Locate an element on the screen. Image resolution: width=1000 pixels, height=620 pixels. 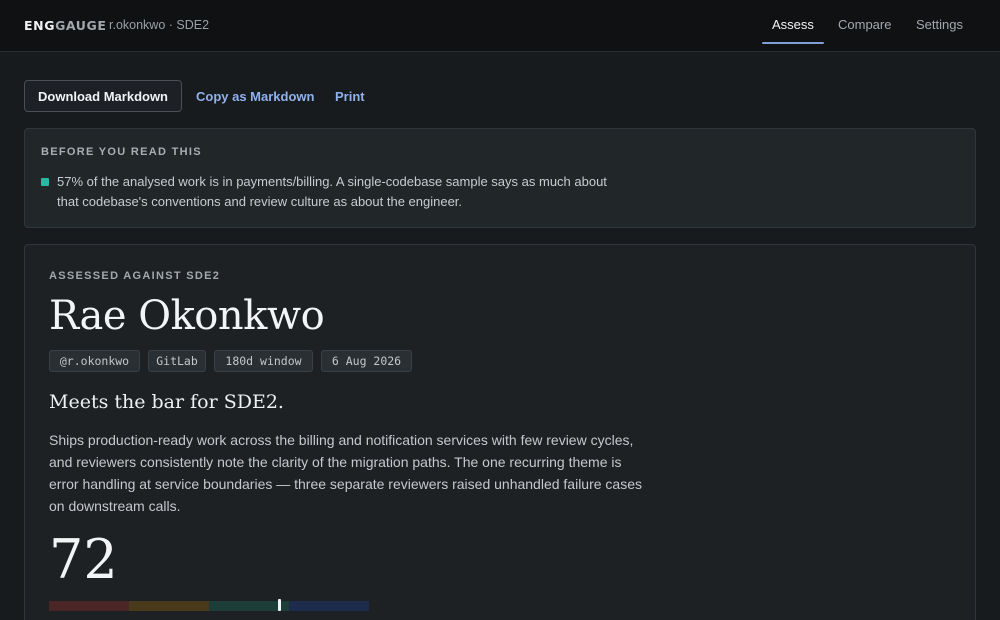
brand-logo-part2: GAUGE is located at coordinates (81, 25).